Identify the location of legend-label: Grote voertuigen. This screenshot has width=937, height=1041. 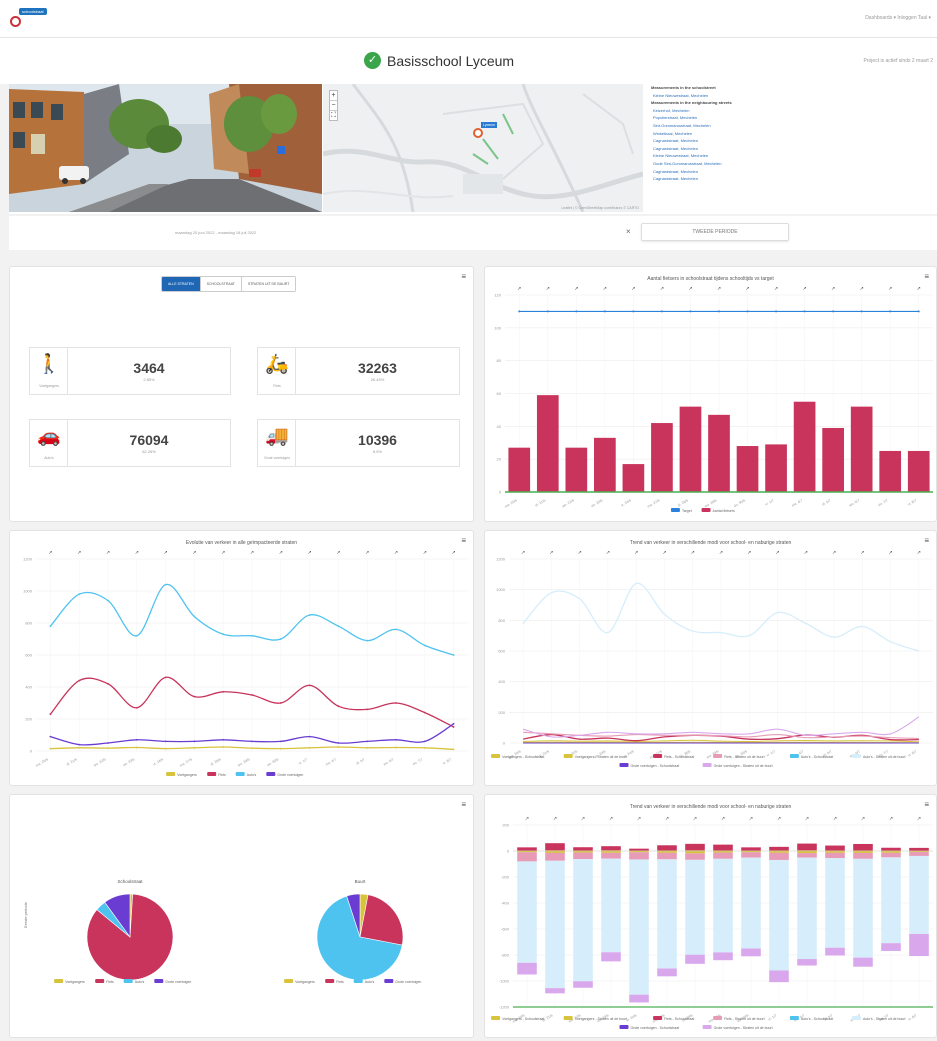
(178, 982).